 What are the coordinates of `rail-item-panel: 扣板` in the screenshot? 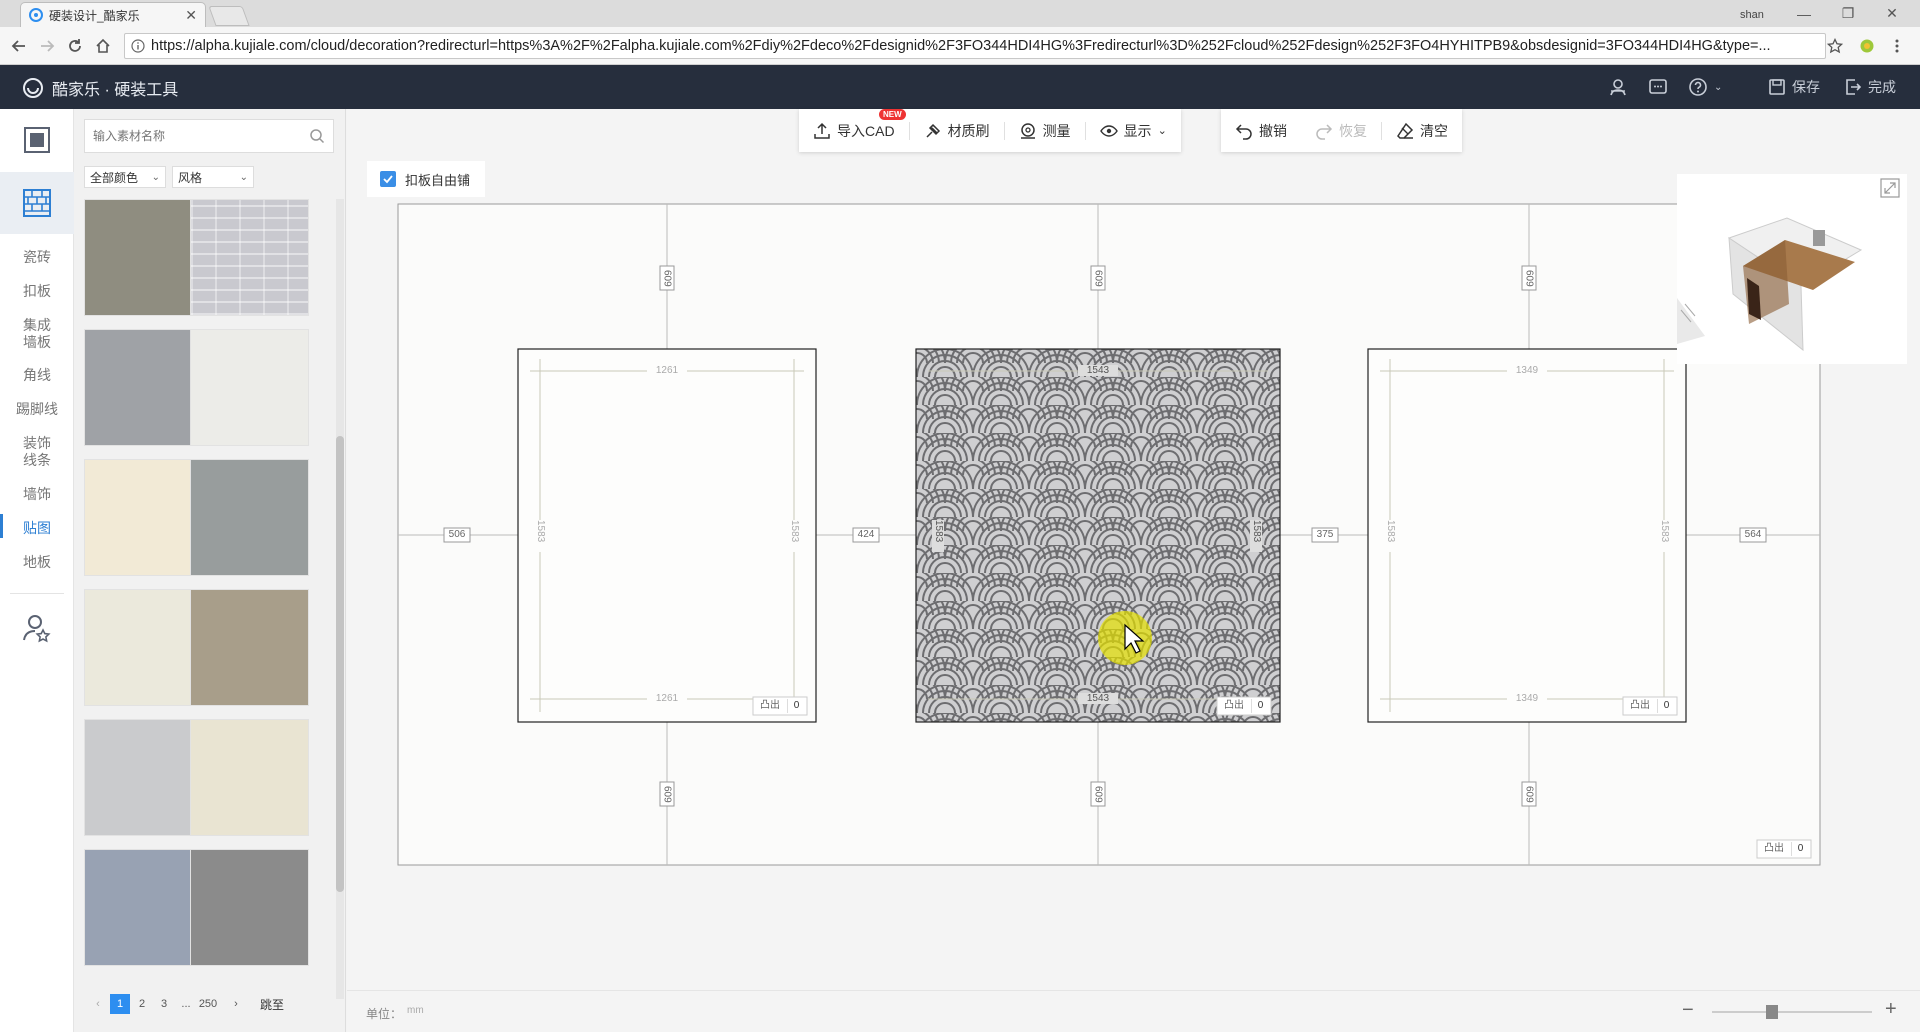 It's located at (37, 291).